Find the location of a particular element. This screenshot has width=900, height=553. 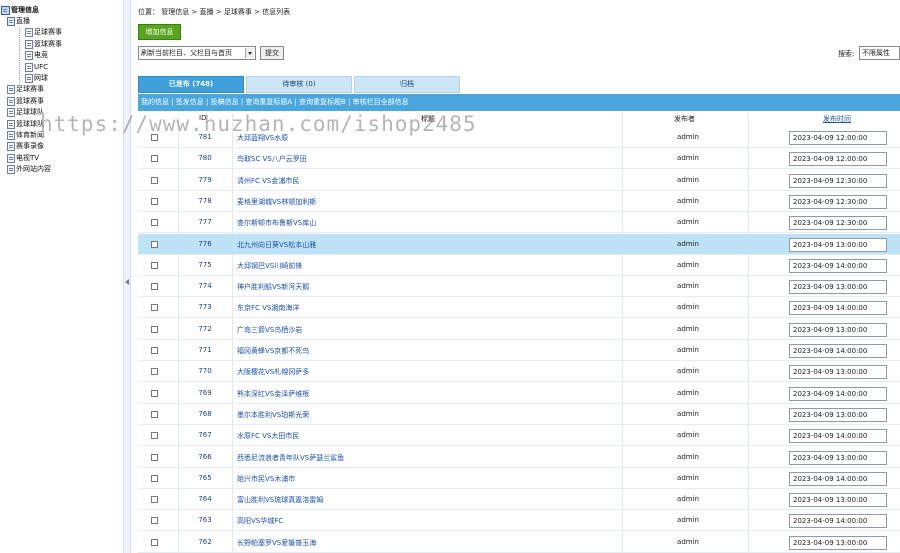

row-title-link: 西悉尼流浪者青年队VS萨瑟兰鲨鱼 is located at coordinates (290, 458).